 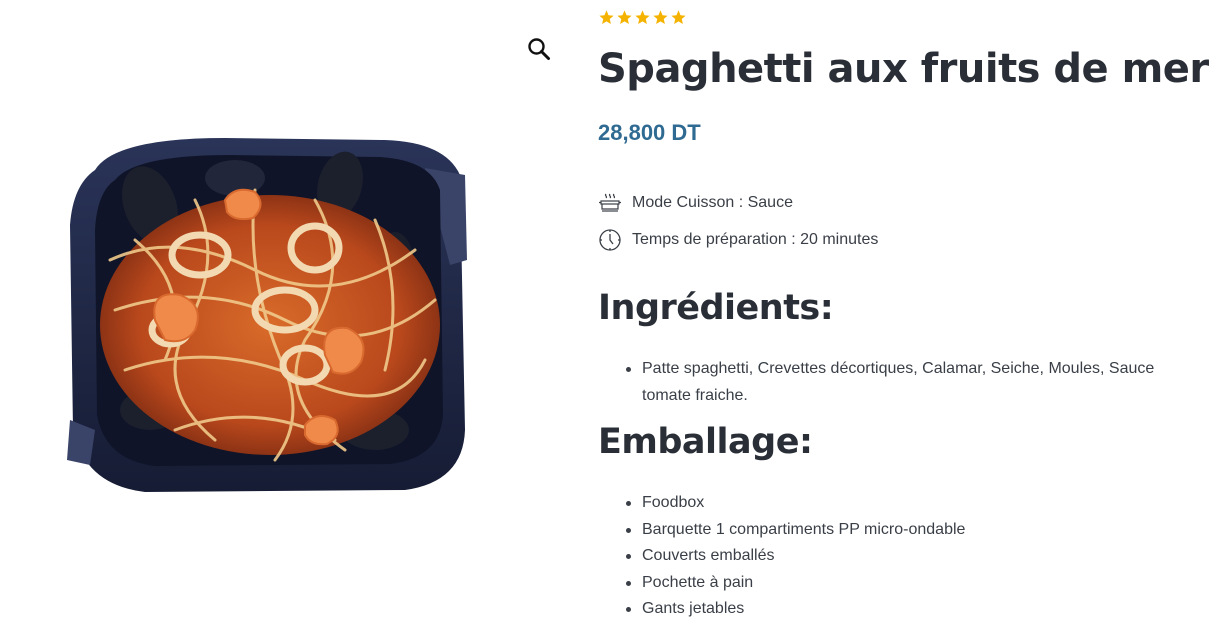 What do you see at coordinates (904, 609) in the screenshot?
I see `list-item: Gants jetables` at bounding box center [904, 609].